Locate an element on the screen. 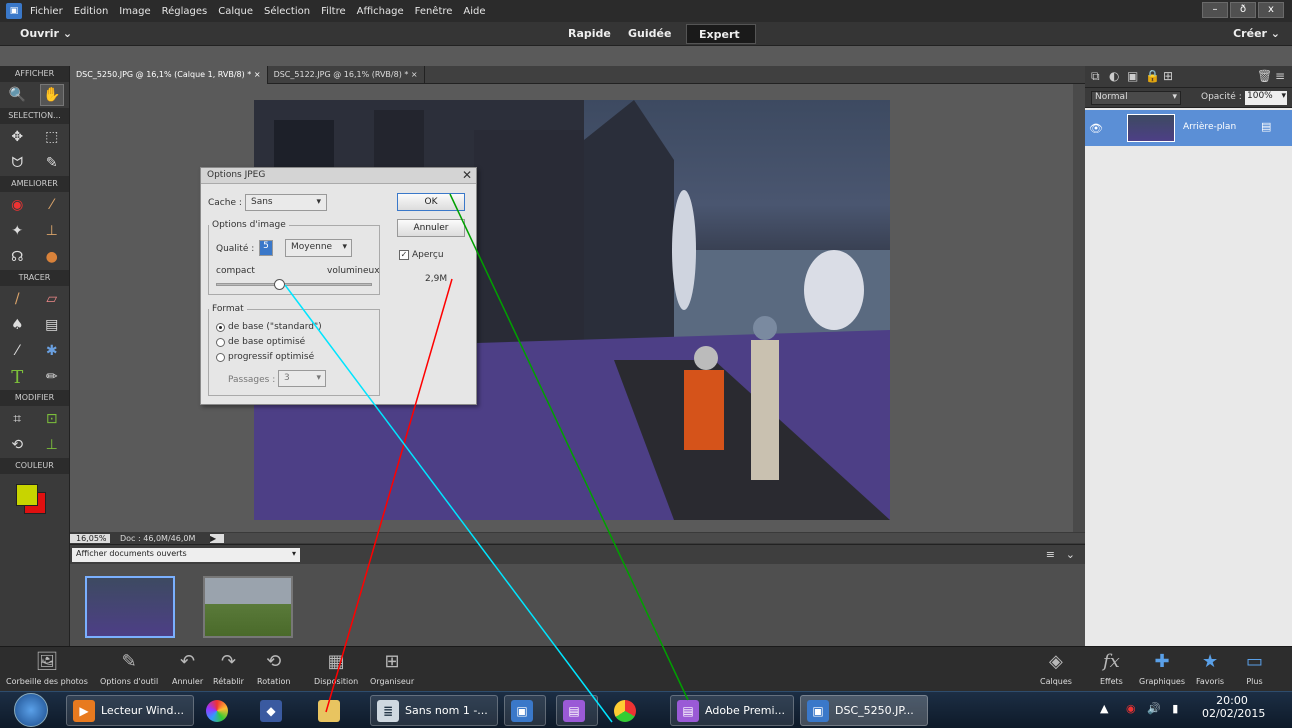  volume-icon: 🔊 is located at coordinates (1154, 708).